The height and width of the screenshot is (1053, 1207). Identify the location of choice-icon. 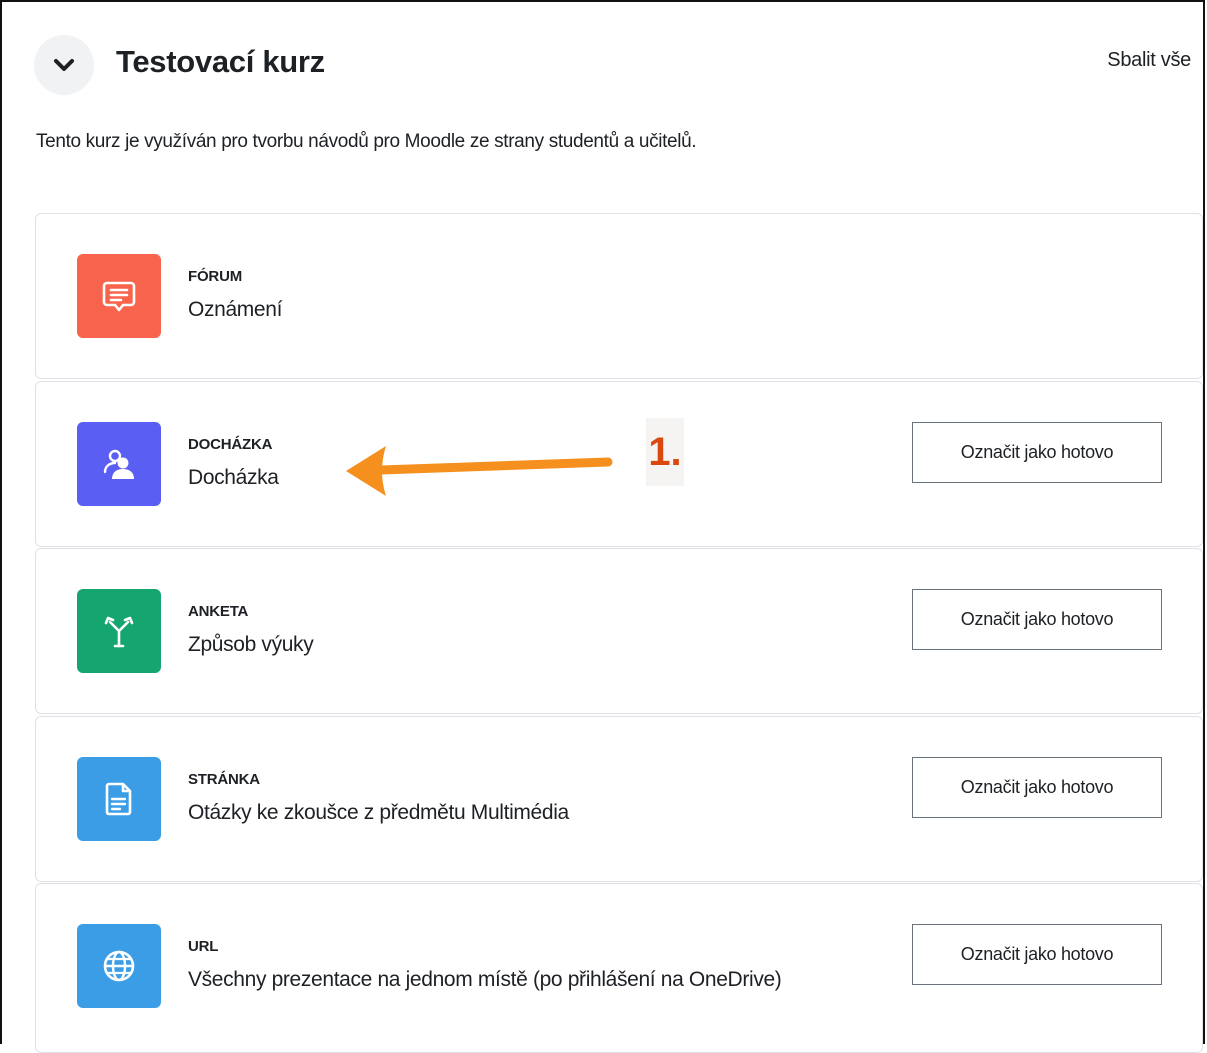
(119, 632).